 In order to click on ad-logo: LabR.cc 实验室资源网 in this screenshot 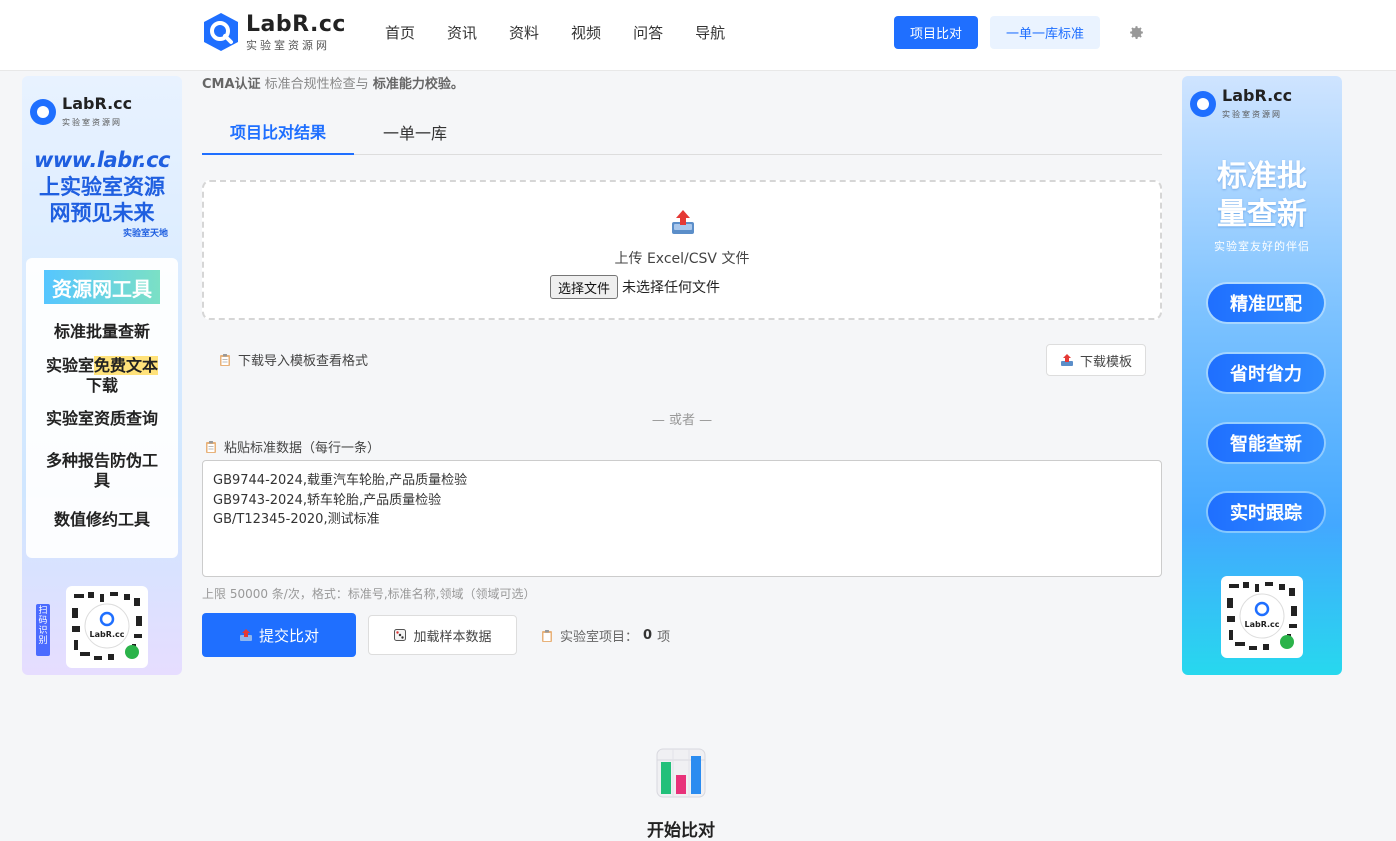, I will do `click(81, 112)`.